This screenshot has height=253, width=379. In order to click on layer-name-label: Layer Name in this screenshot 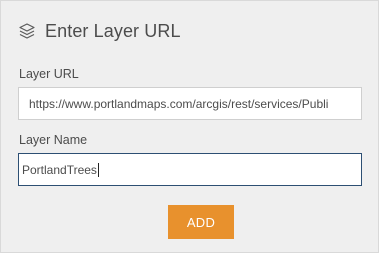, I will do `click(53, 140)`.